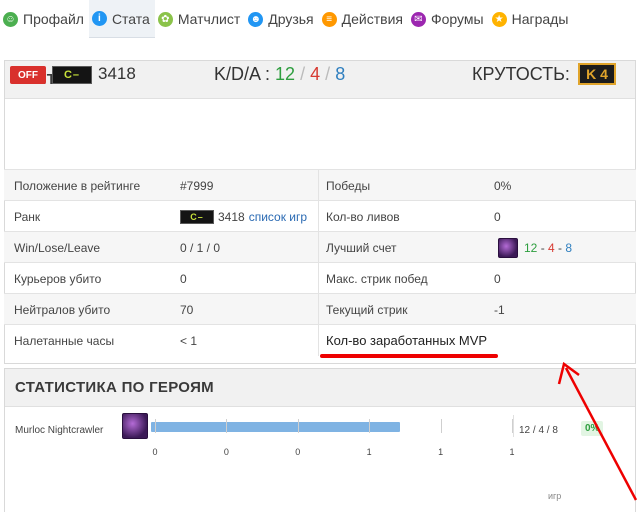  I want to click on hero-portrait-icon, so click(135, 426).